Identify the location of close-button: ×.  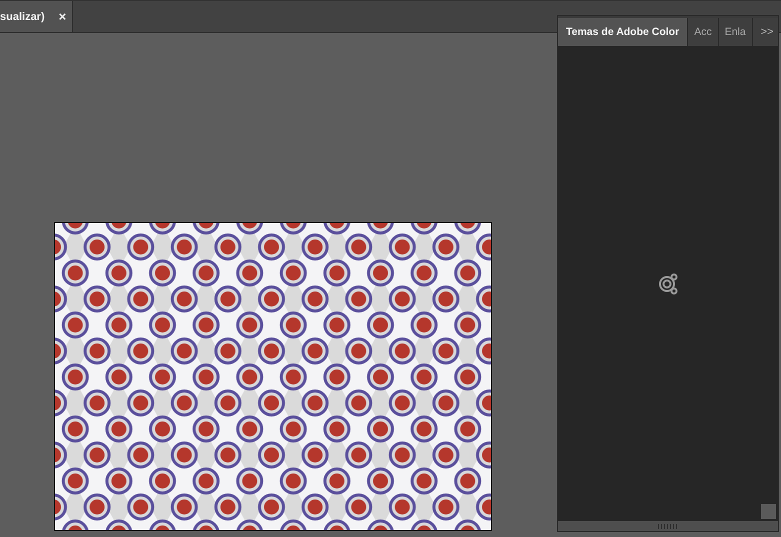
(62, 16).